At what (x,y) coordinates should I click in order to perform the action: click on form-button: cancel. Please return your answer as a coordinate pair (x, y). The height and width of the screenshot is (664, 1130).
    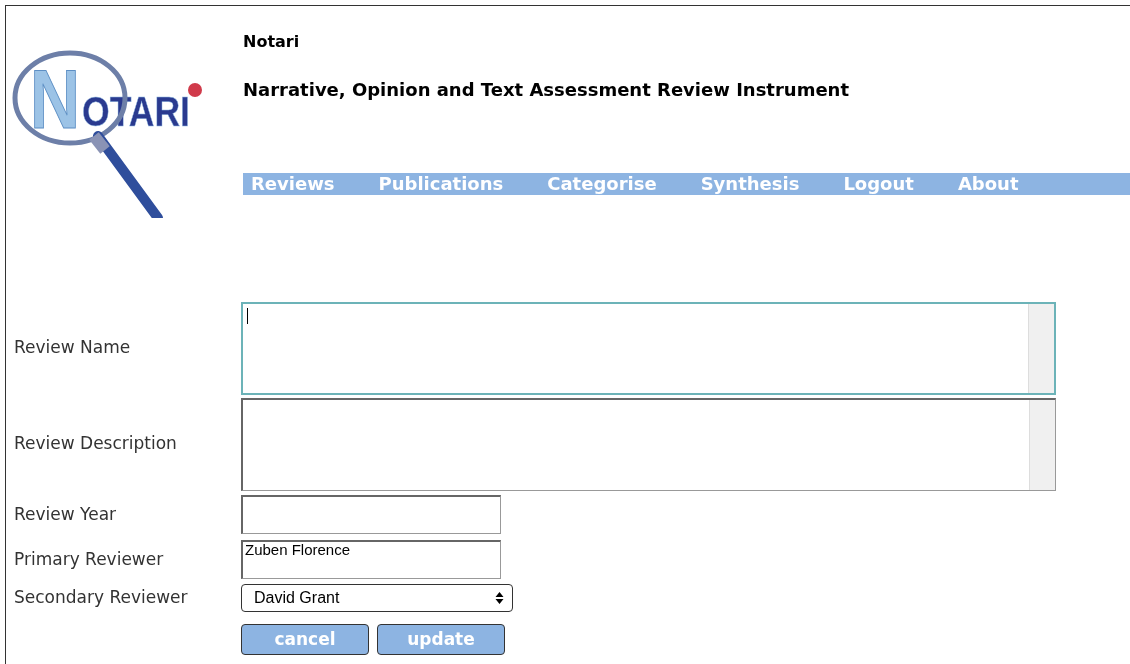
    Looking at the image, I should click on (305, 639).